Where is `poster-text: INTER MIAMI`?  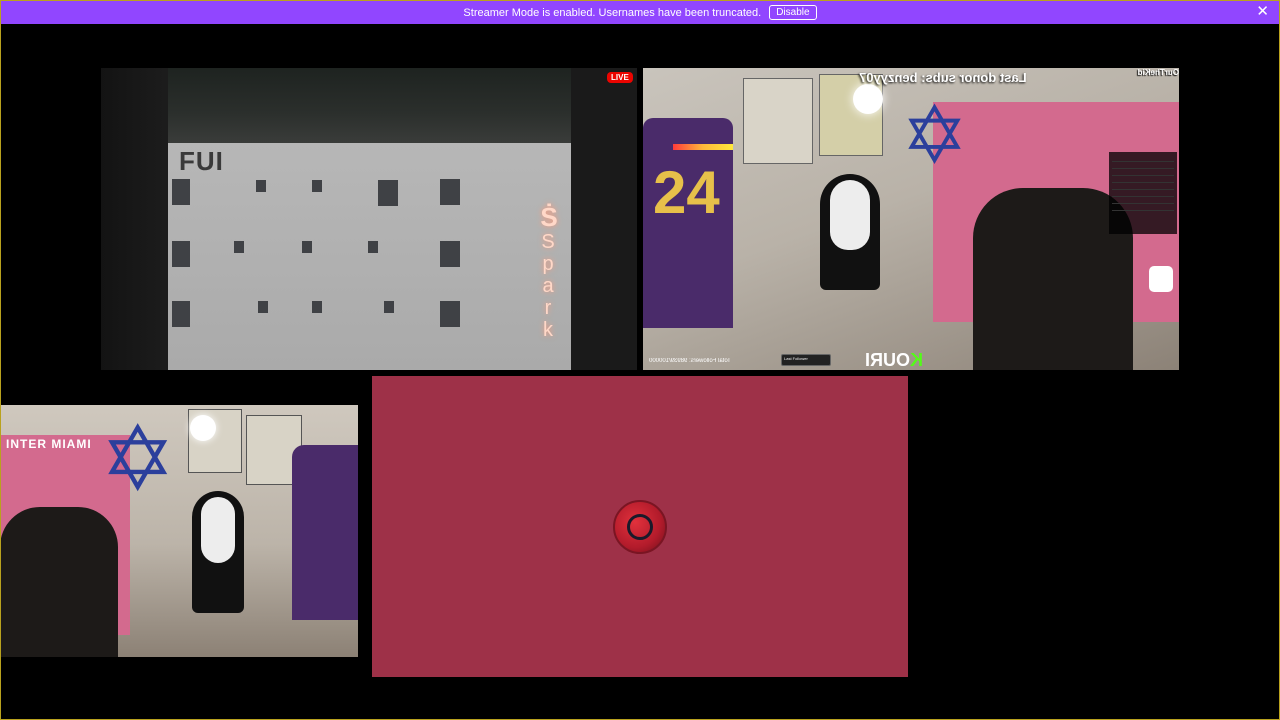
poster-text: INTER MIAMI is located at coordinates (49, 444).